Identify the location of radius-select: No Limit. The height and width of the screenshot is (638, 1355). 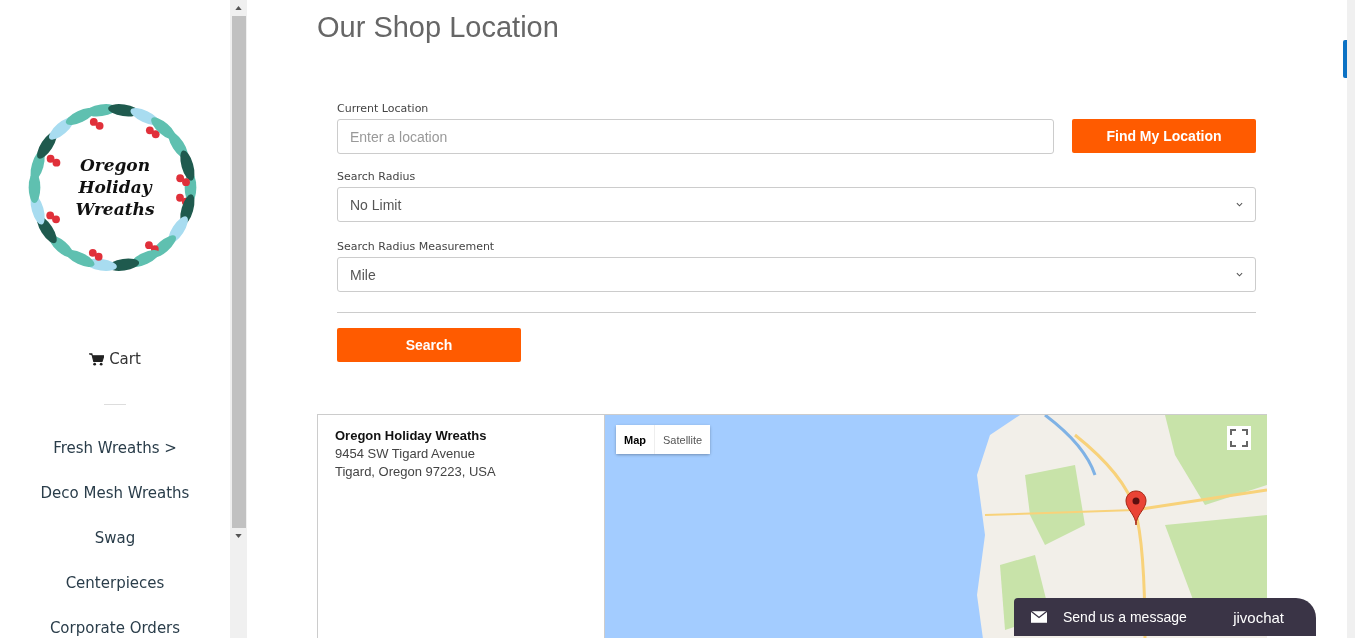
(796, 204).